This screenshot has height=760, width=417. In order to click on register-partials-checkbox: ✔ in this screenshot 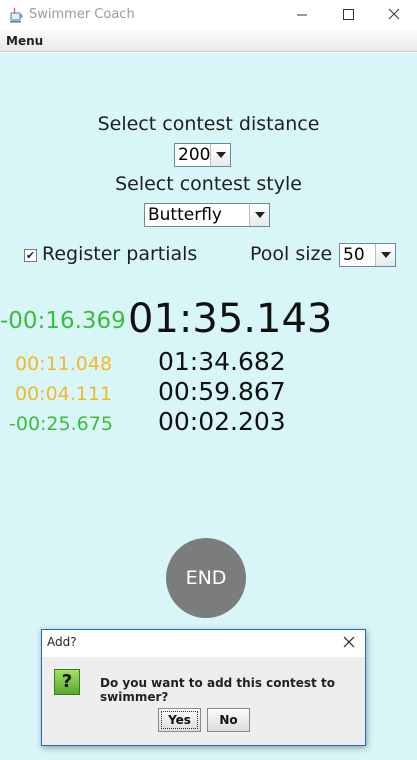, I will do `click(30, 255)`.